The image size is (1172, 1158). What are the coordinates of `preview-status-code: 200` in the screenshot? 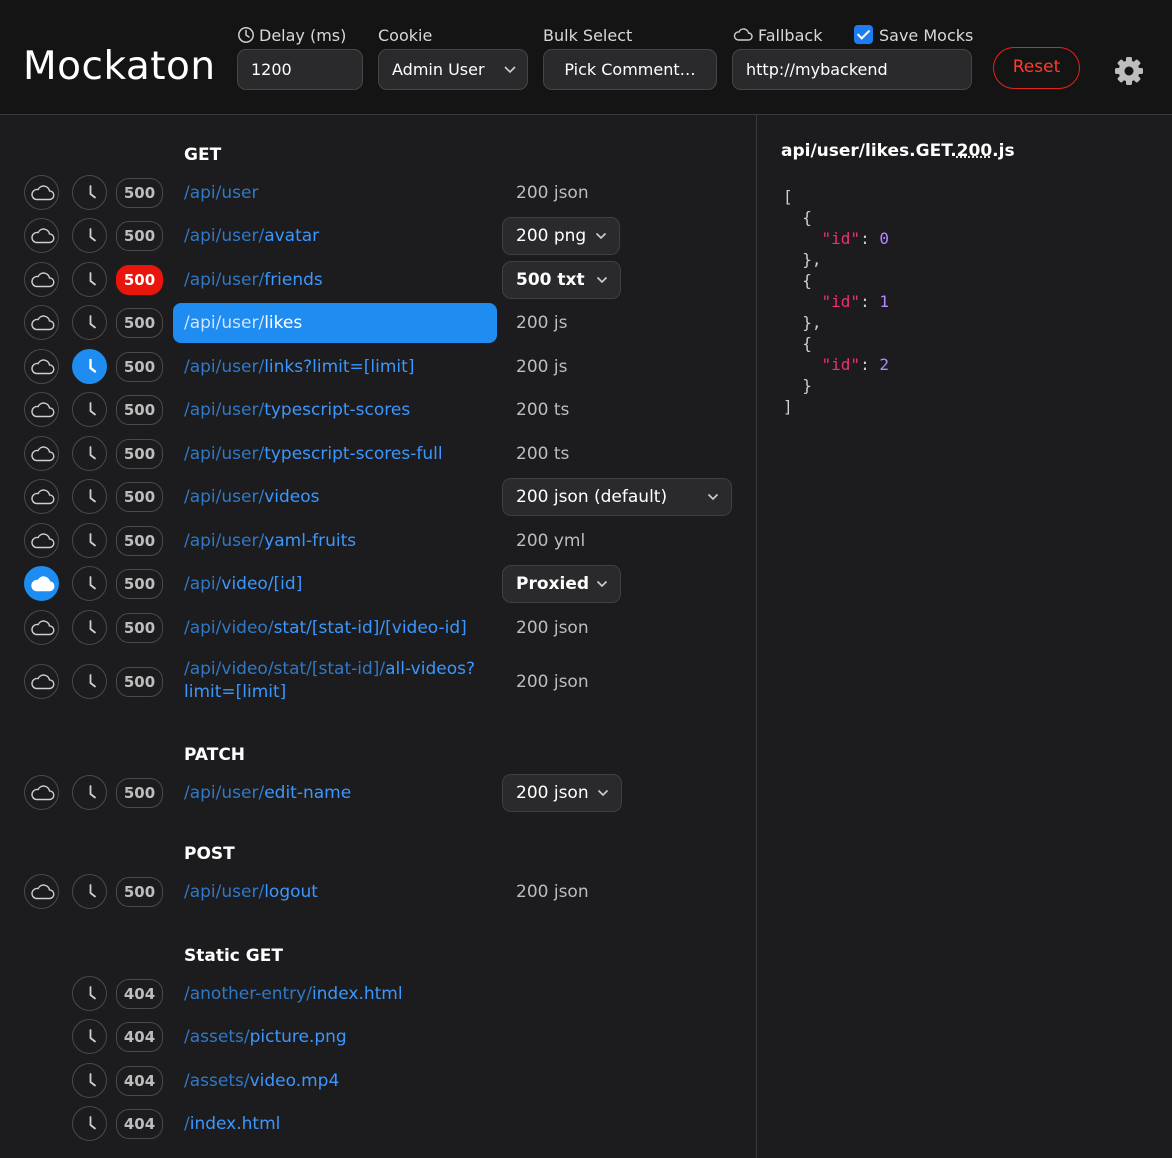 It's located at (974, 151).